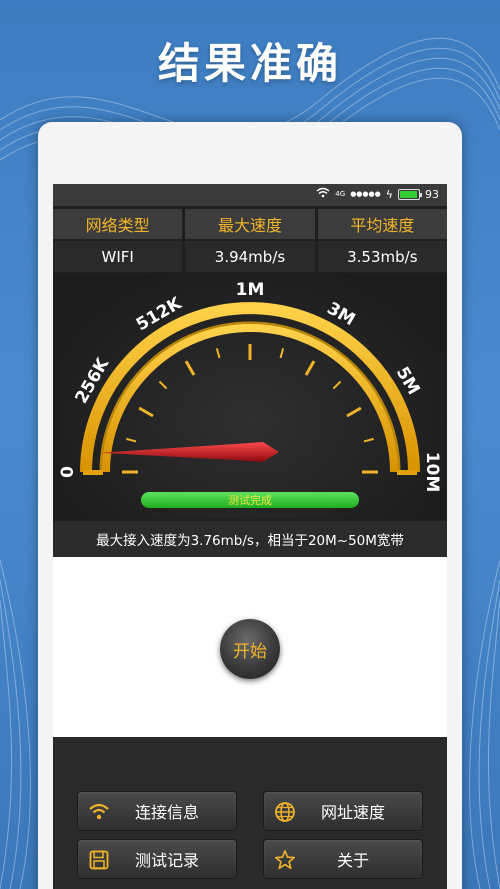 This screenshot has width=500, height=889. What do you see at coordinates (352, 860) in the screenshot?
I see `menu-label: 关于` at bounding box center [352, 860].